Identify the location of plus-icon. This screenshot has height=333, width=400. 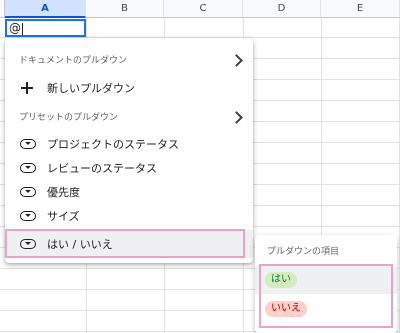
(27, 88).